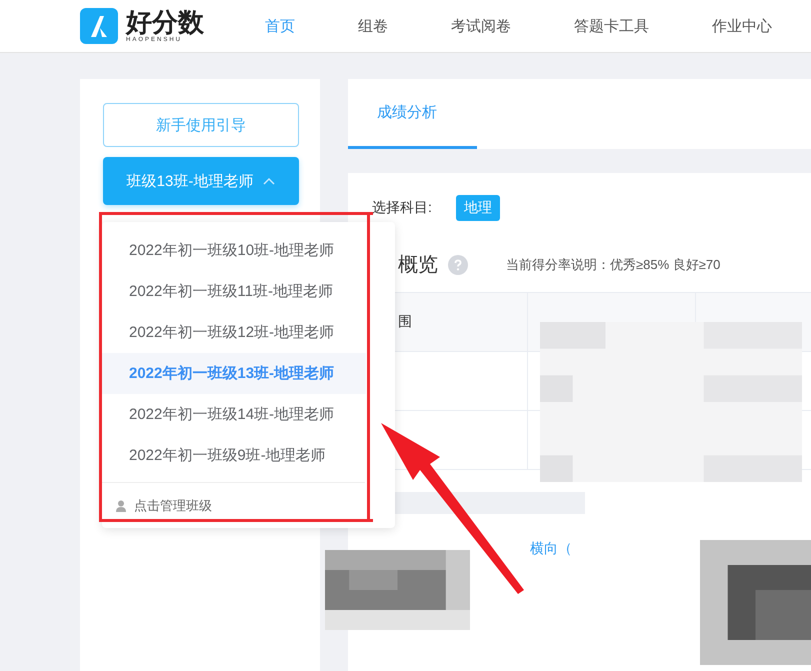  I want to click on manage-classes-link: 点击管理班级, so click(233, 498).